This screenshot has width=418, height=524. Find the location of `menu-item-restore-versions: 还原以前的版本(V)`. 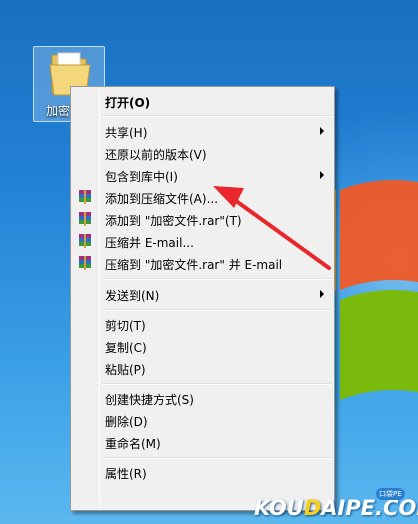

menu-item-restore-versions: 还原以前的版本(V) is located at coordinates (202, 153).